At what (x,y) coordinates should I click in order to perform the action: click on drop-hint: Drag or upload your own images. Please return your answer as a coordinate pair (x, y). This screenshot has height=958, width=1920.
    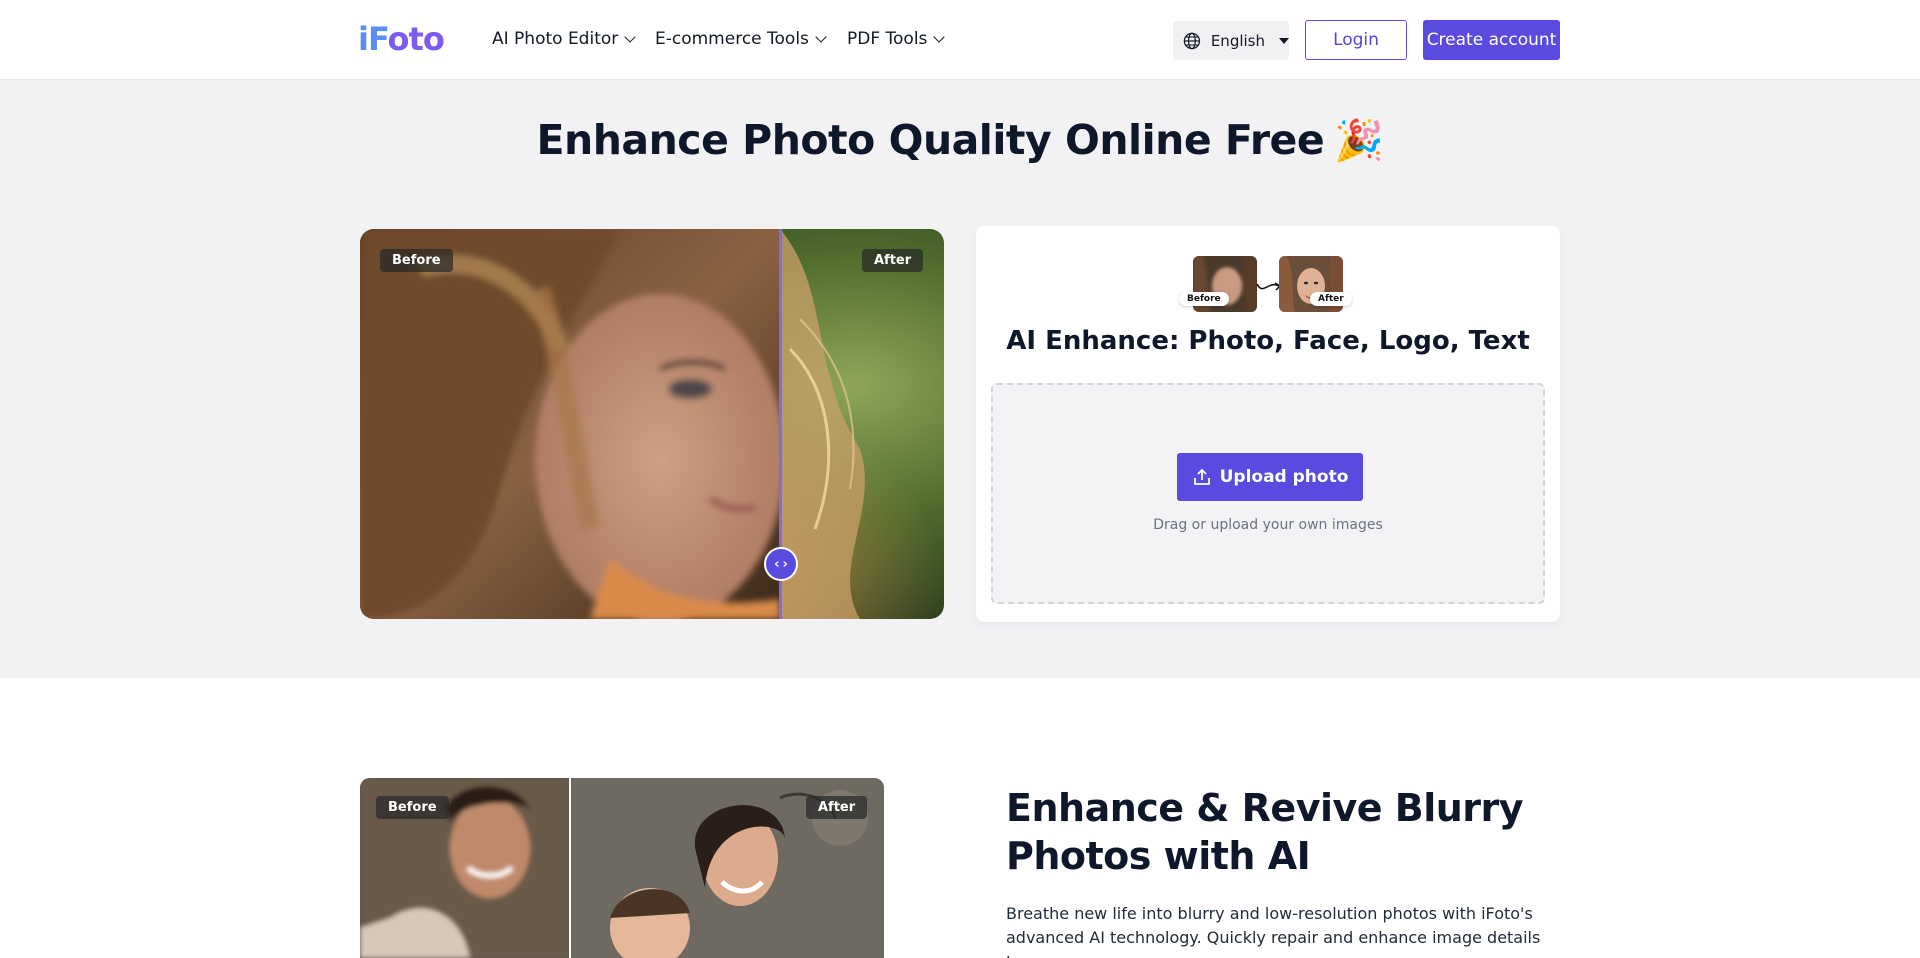
    Looking at the image, I should click on (1268, 525).